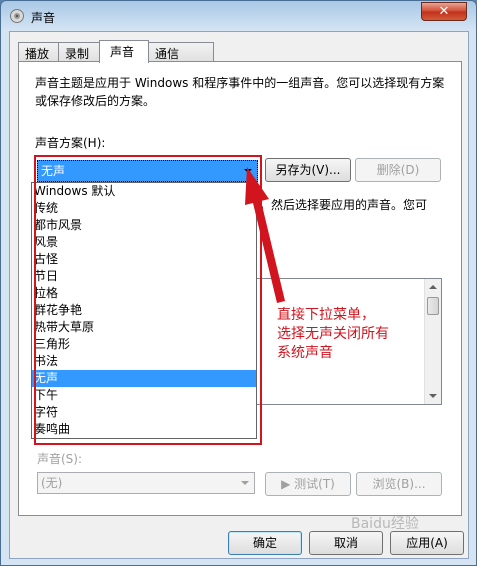  I want to click on scheme-option: 书法, so click(144, 361).